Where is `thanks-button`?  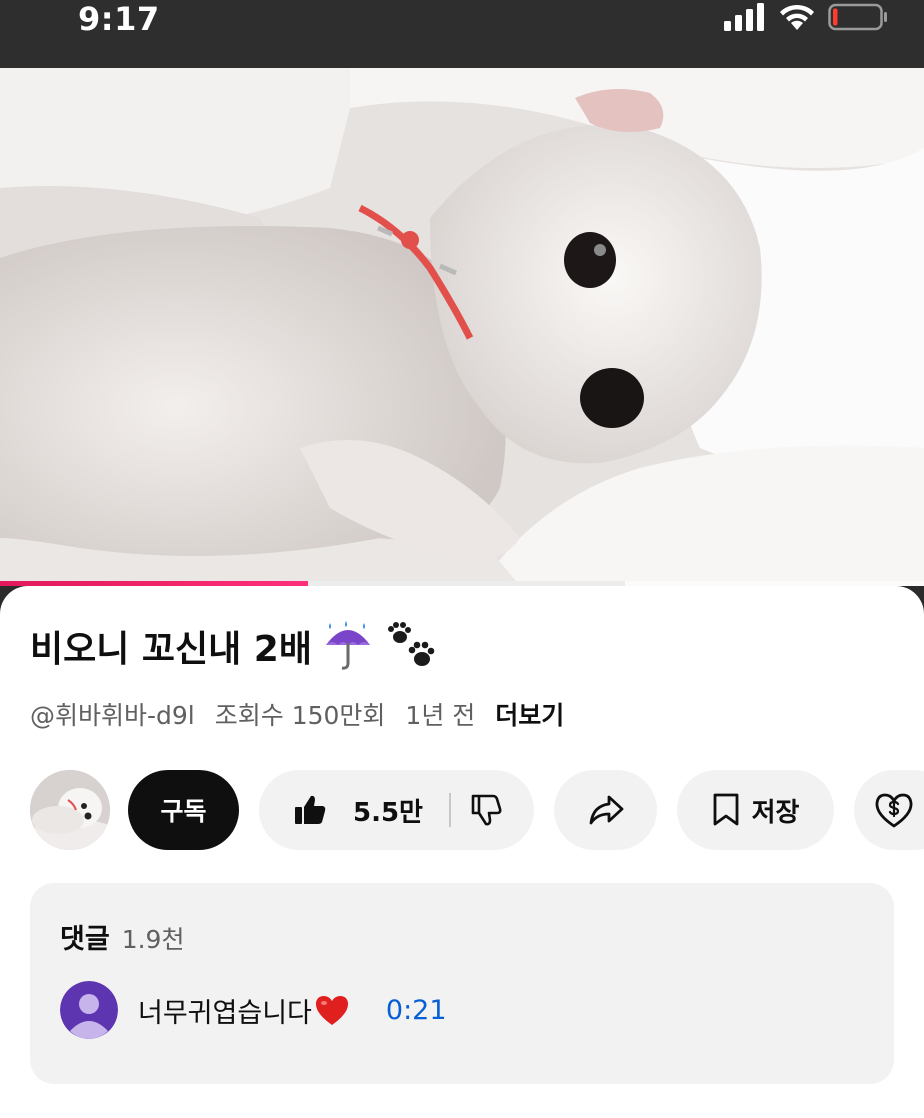
thanks-button is located at coordinates (889, 810).